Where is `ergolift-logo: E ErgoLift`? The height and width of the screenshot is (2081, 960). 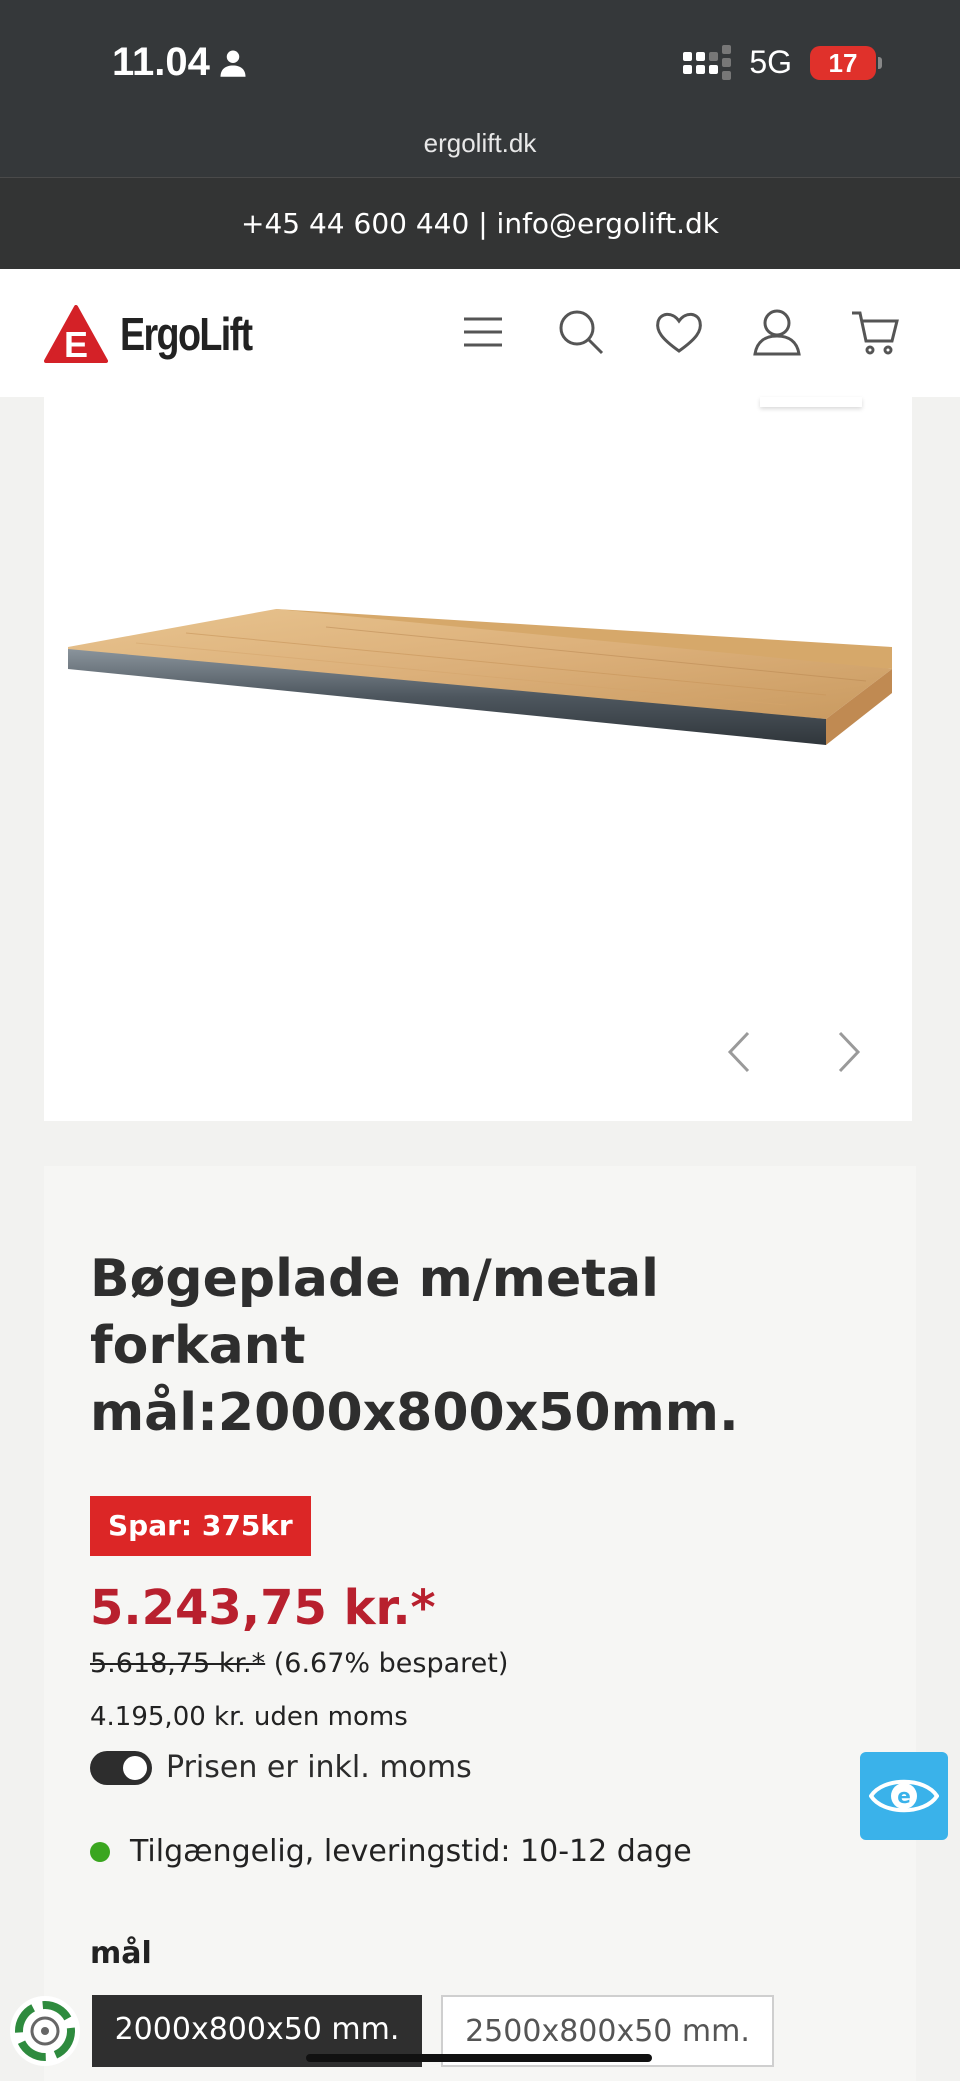
ergolift-logo: E ErgoLift is located at coordinates (162, 334).